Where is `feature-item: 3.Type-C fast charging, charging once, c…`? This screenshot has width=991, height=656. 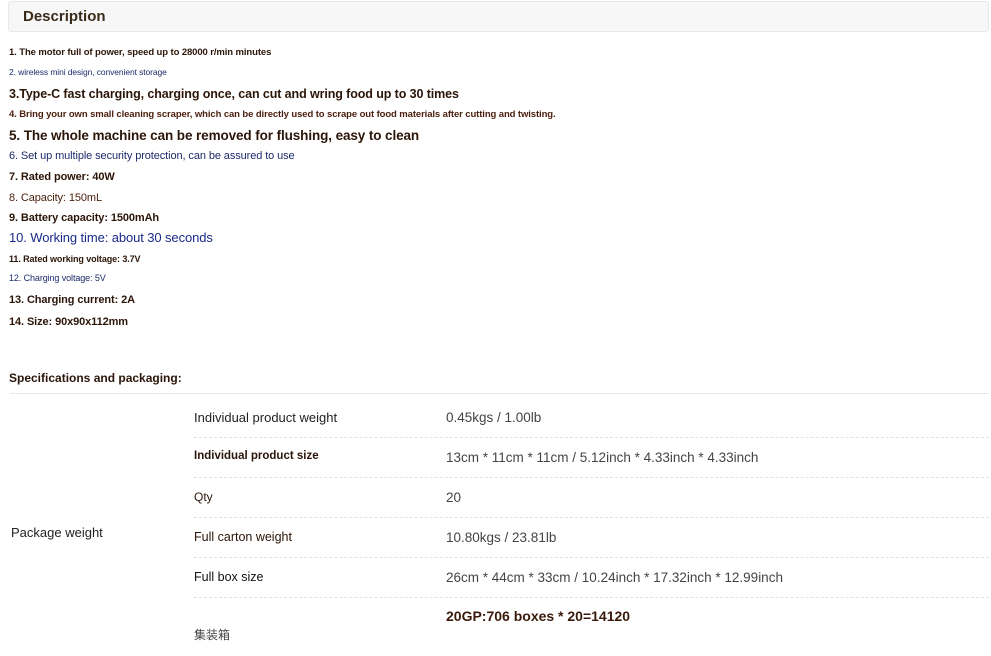 feature-item: 3.Type-C fast charging, charging once, c… is located at coordinates (234, 94).